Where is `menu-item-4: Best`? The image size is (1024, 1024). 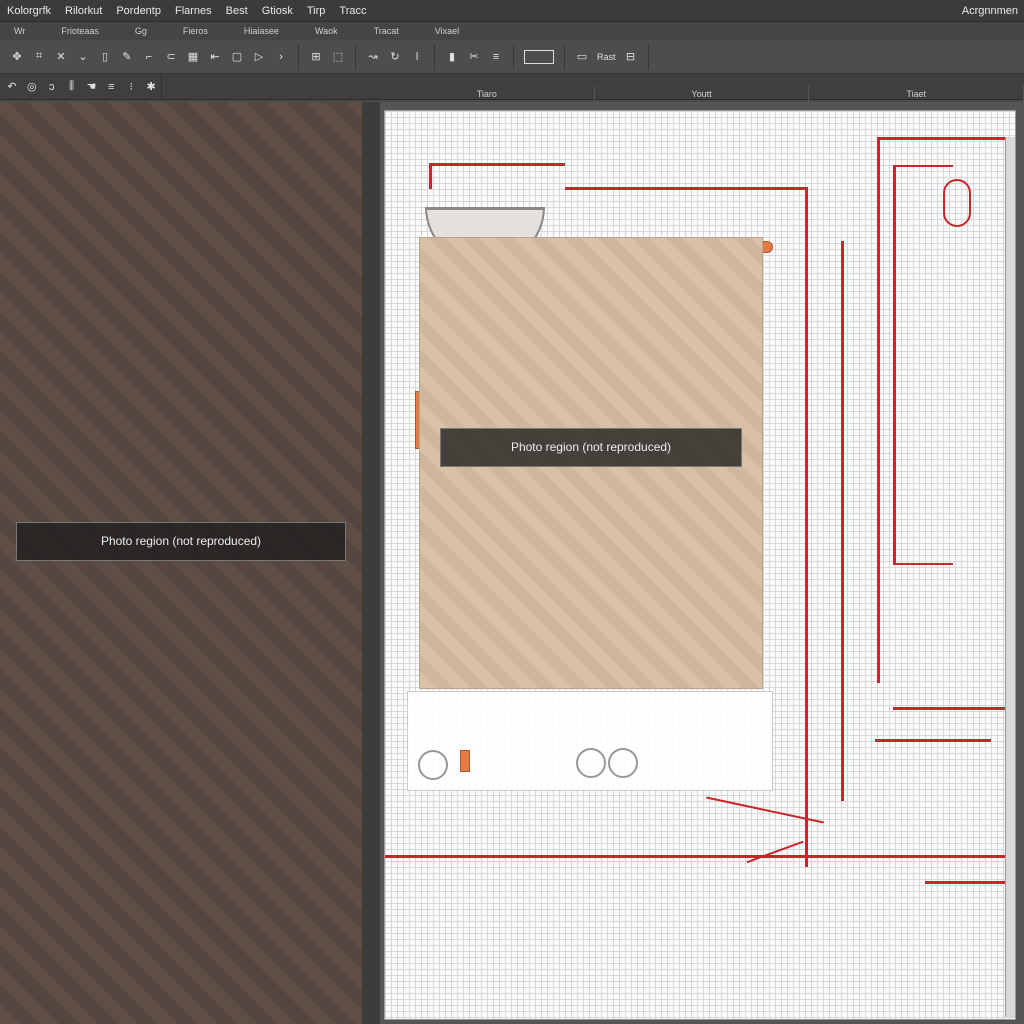 menu-item-4: Best is located at coordinates (237, 11).